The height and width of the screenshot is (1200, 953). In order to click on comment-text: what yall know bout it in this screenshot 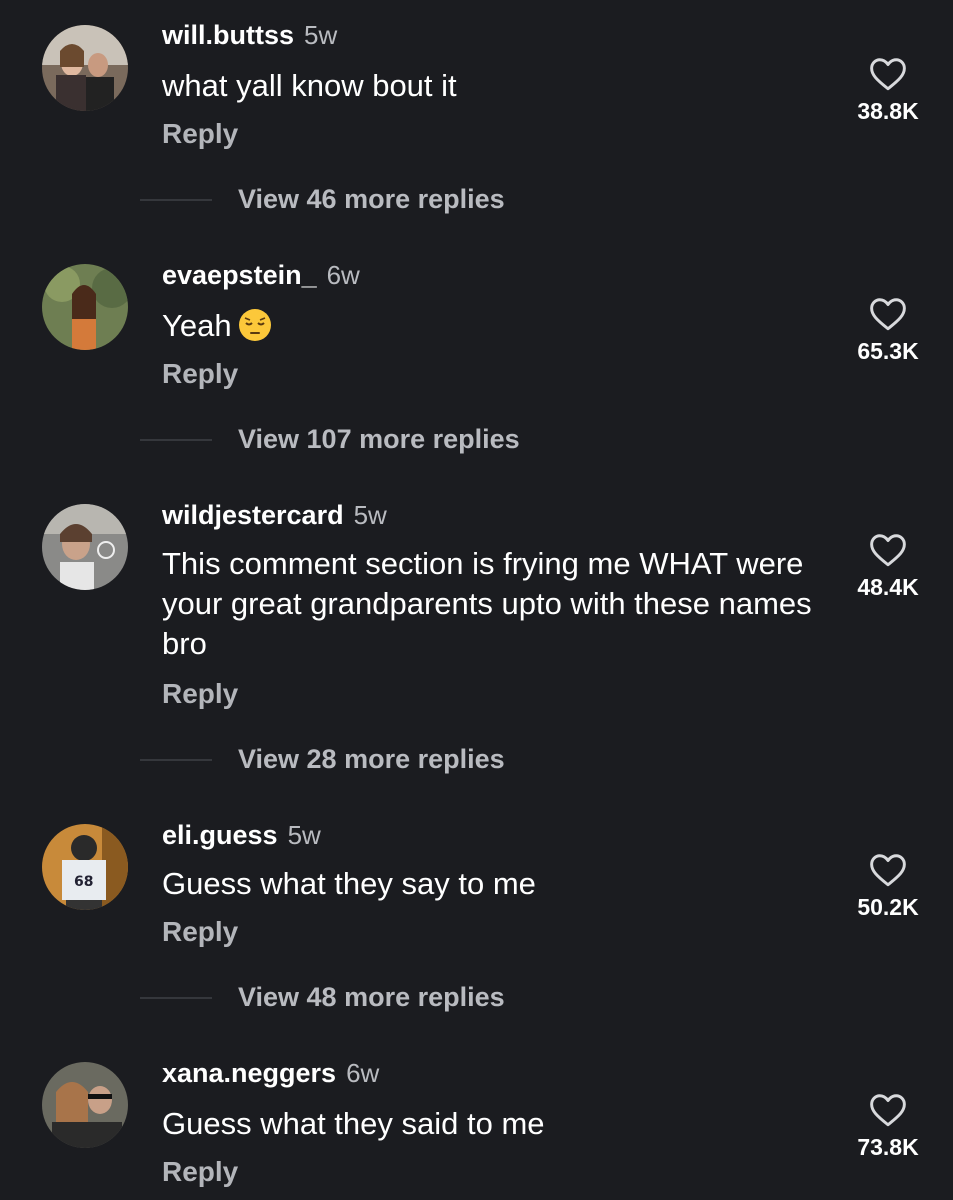, I will do `click(309, 85)`.